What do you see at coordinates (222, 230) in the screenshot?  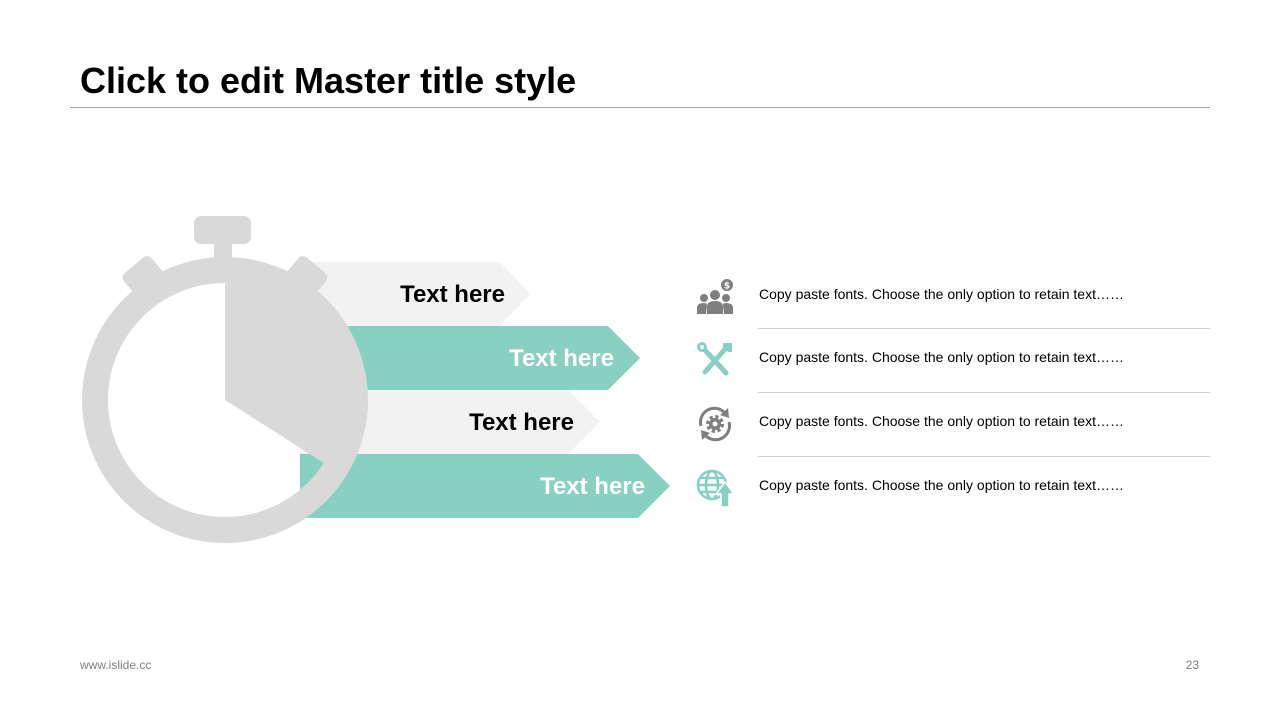 I see `stopwatch-crown` at bounding box center [222, 230].